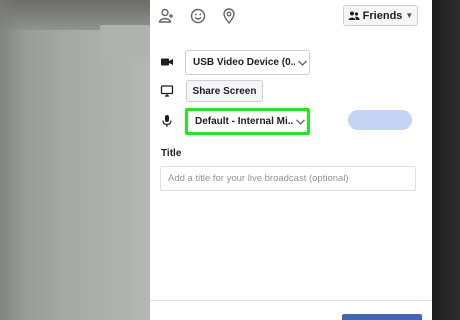 The height and width of the screenshot is (320, 460). Describe the element at coordinates (166, 16) in the screenshot. I see `tag-people-icon` at that location.